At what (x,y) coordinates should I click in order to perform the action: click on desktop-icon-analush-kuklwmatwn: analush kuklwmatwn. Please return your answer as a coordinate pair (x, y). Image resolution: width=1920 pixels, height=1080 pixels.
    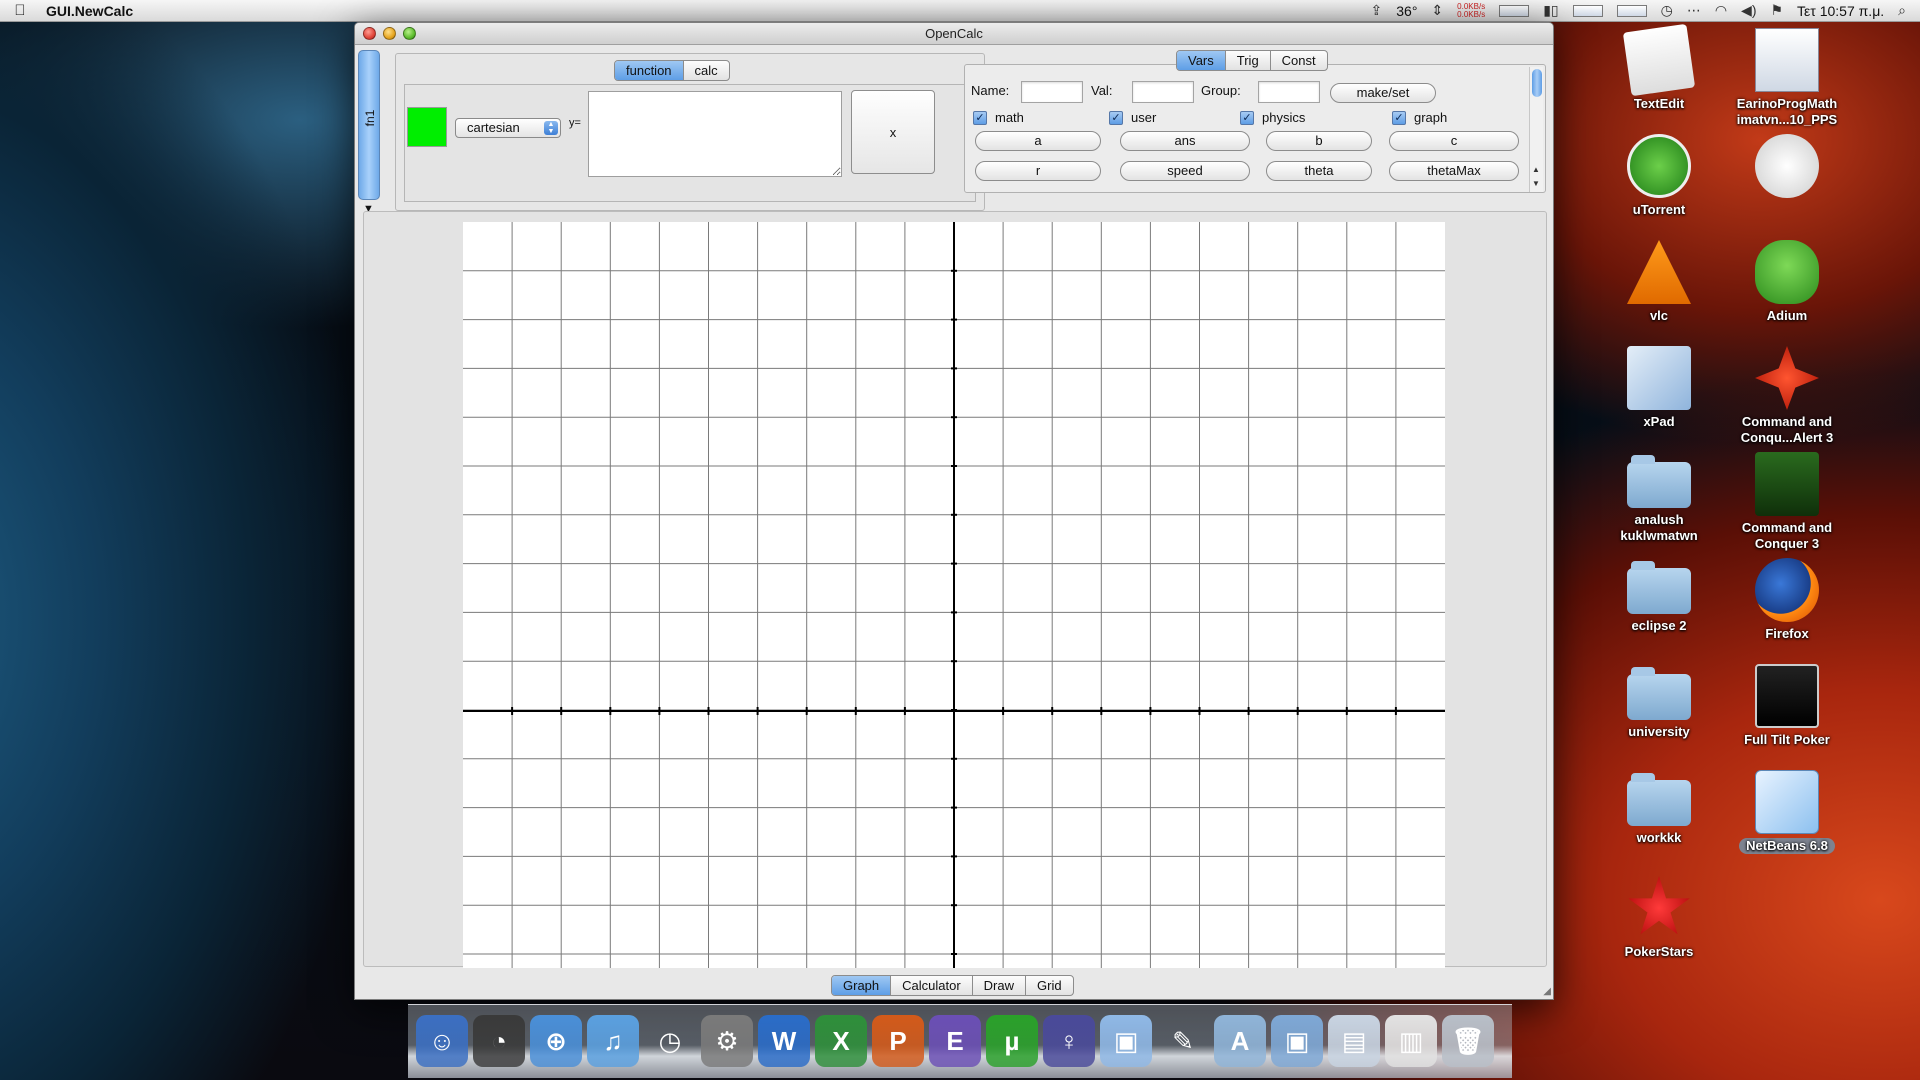
    Looking at the image, I should click on (1659, 498).